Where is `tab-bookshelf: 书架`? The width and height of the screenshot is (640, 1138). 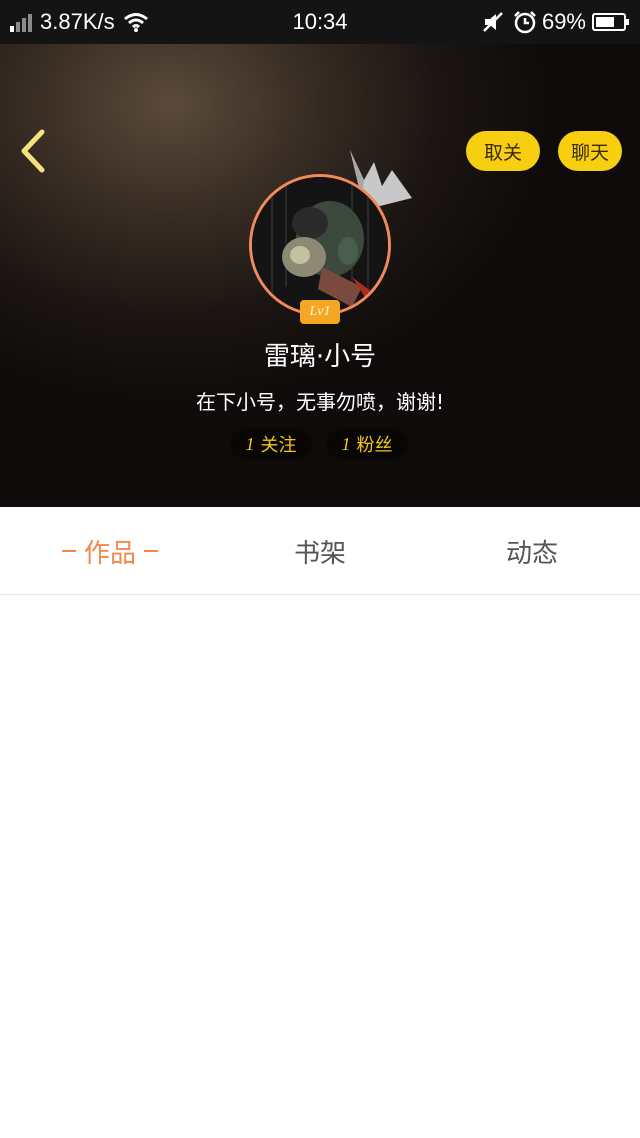 tab-bookshelf: 书架 is located at coordinates (320, 551).